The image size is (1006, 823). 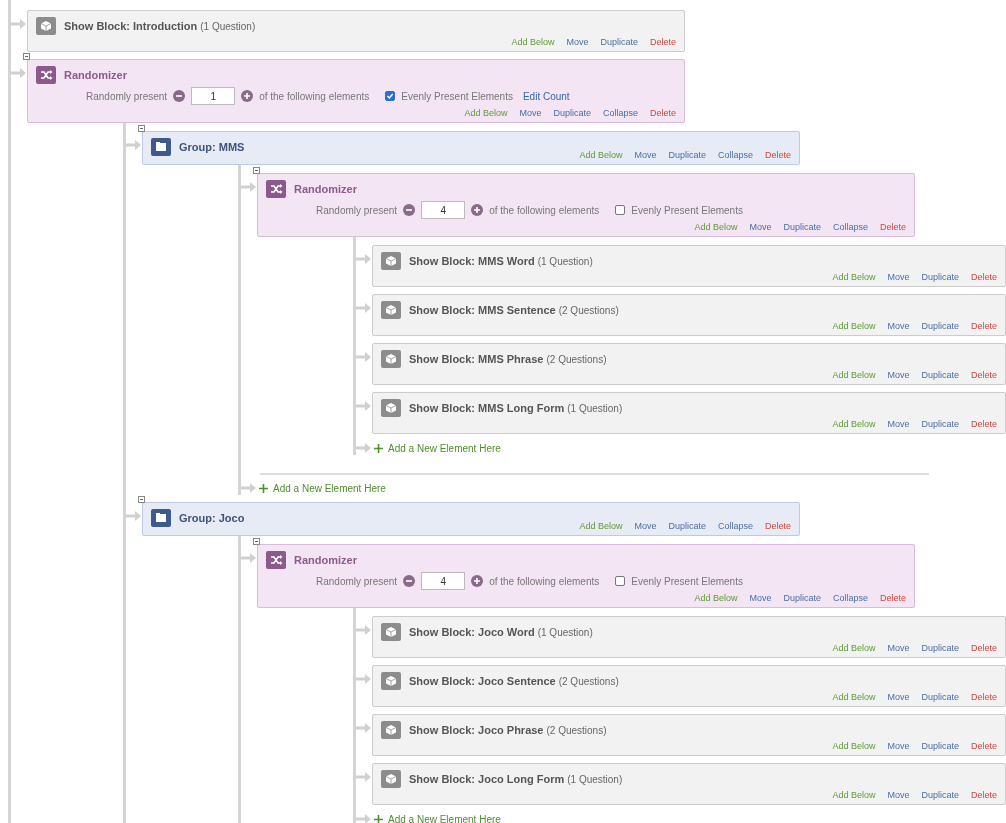 I want to click on edit-count-link: Edit Count, so click(x=546, y=96).